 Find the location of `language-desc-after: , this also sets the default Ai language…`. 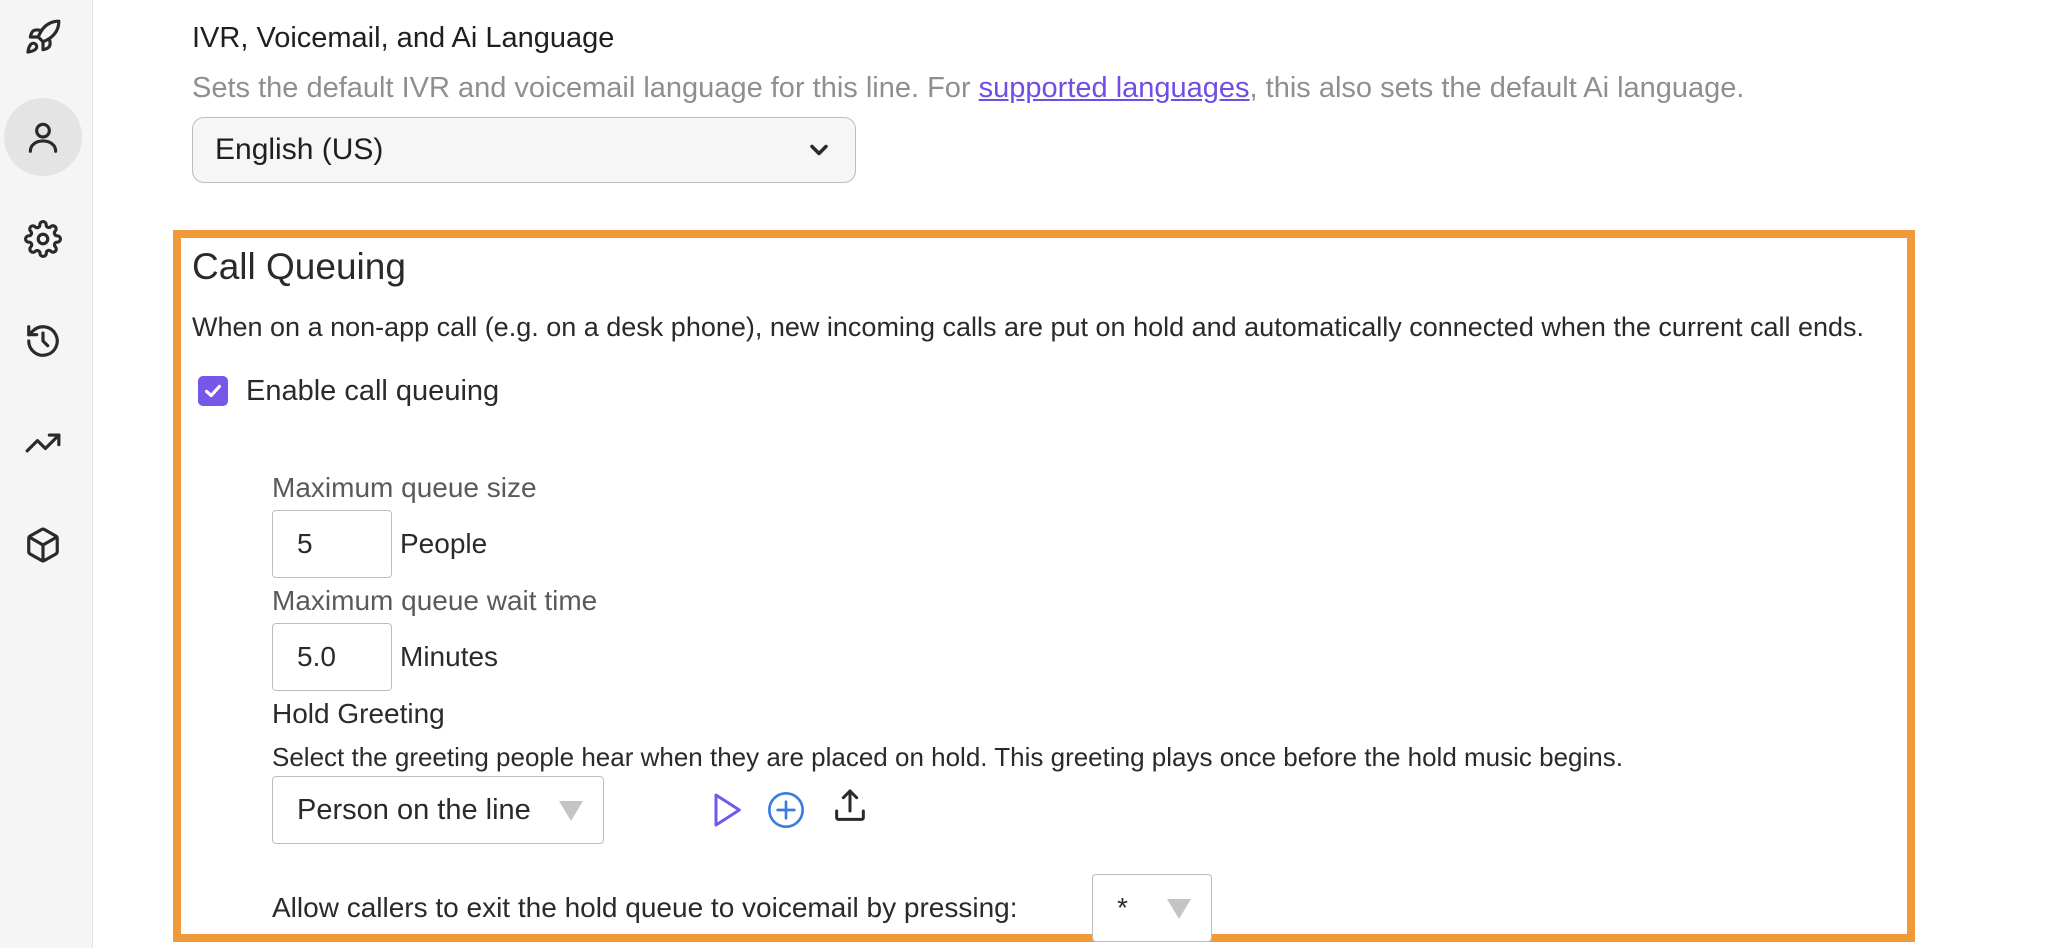

language-desc-after: , this also sets the default Ai language… is located at coordinates (1497, 88).